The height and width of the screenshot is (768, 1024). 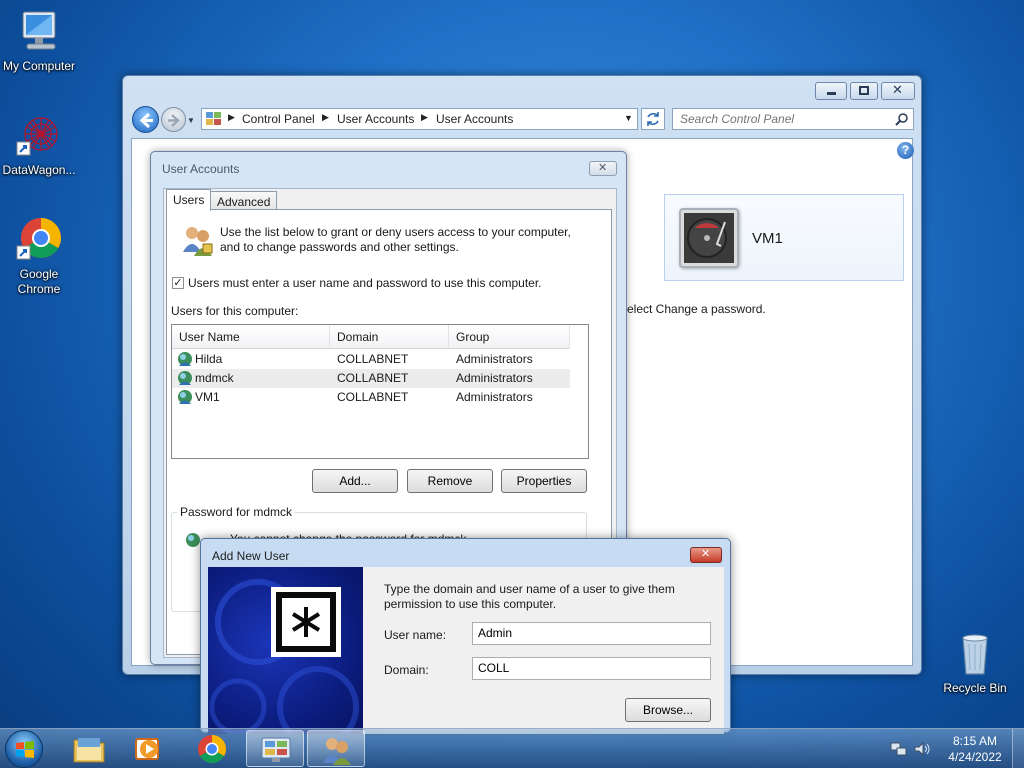 What do you see at coordinates (450, 481) in the screenshot?
I see `remove-user-button: Remove` at bounding box center [450, 481].